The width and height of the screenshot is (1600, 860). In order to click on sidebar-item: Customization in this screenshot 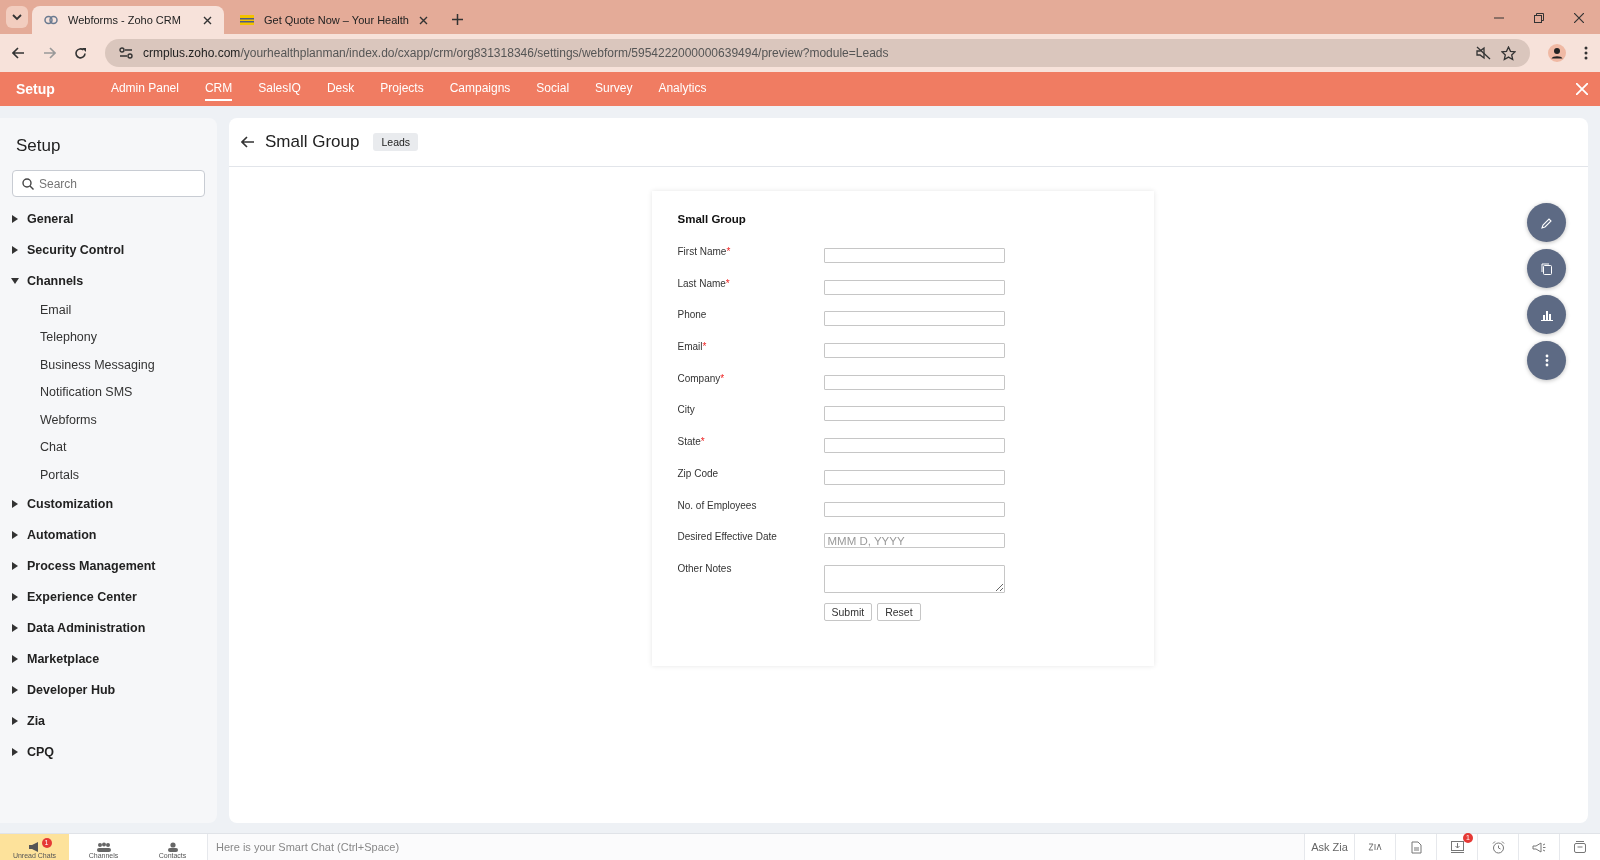, I will do `click(108, 504)`.